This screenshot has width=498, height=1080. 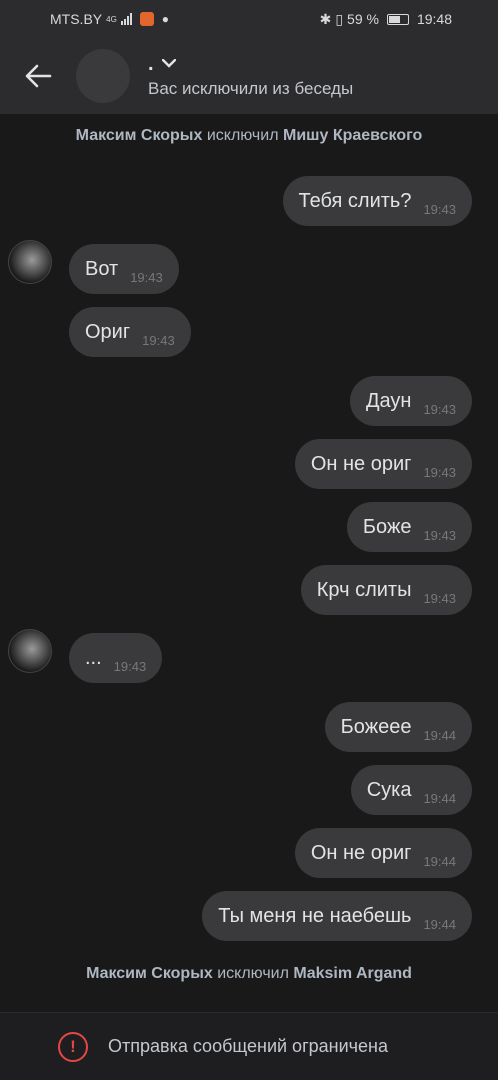 What do you see at coordinates (315, 915) in the screenshot?
I see `message-text: Ты меня не наебешь` at bounding box center [315, 915].